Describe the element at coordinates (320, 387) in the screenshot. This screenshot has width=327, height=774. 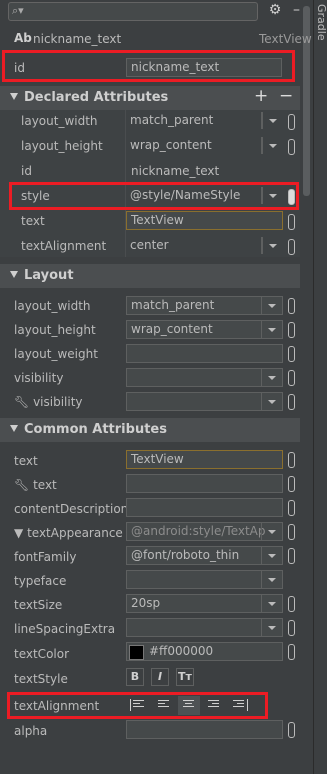
I see `gradle-side-tab: Gradle` at that location.